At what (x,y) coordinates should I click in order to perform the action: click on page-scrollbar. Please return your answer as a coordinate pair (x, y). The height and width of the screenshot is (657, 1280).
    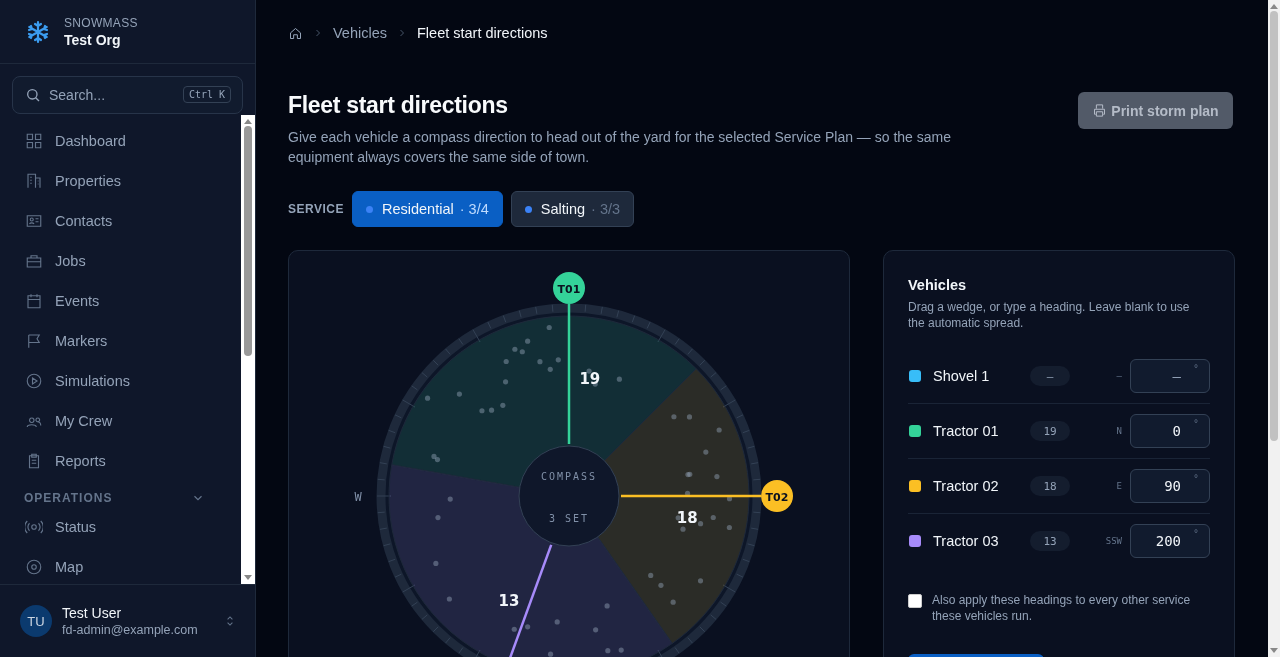
    Looking at the image, I should click on (1274, 328).